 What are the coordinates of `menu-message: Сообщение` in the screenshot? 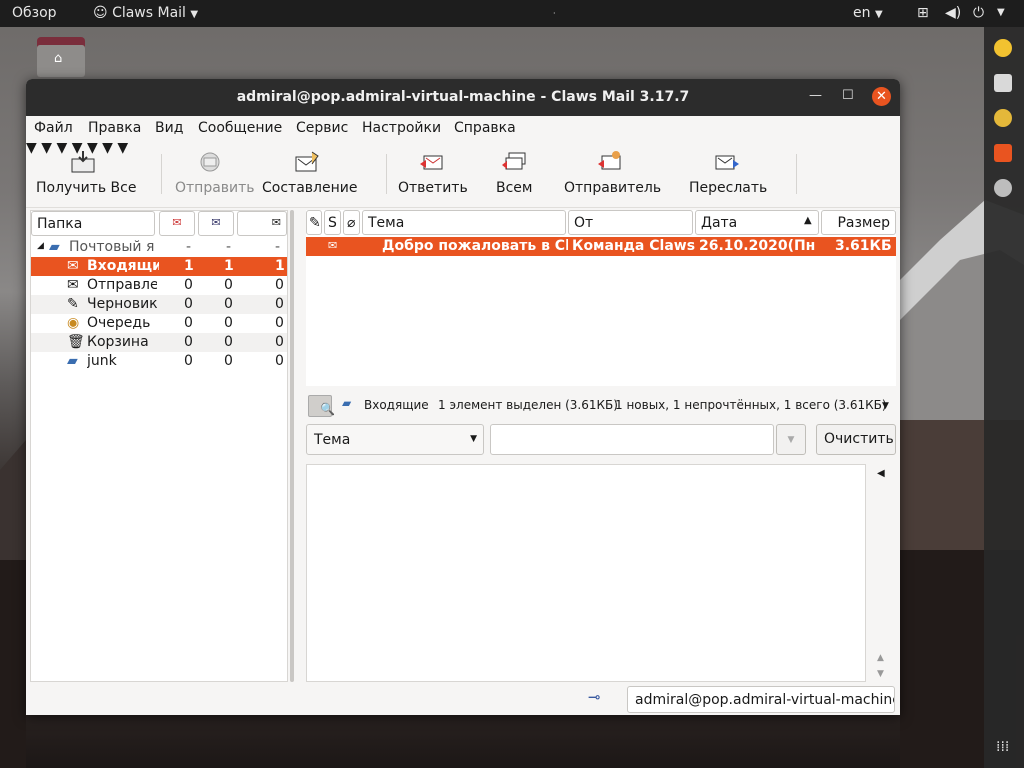 It's located at (240, 128).